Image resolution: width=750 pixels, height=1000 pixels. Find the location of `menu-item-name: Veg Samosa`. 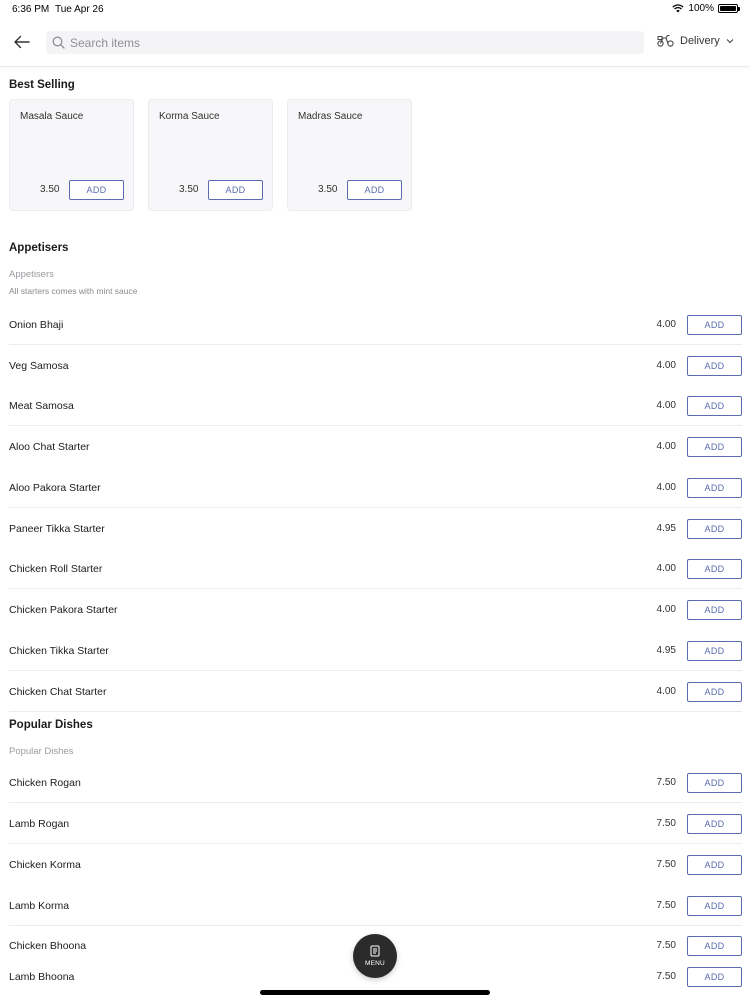

menu-item-name: Veg Samosa is located at coordinates (39, 366).